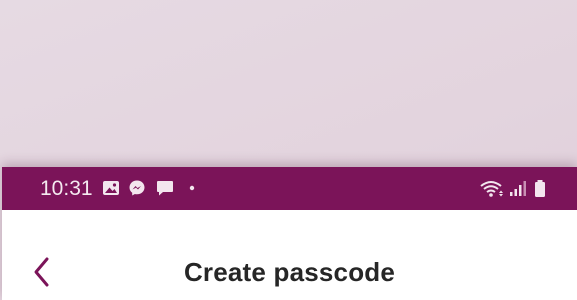 The width and height of the screenshot is (577, 300). Describe the element at coordinates (111, 188) in the screenshot. I see `gallery-icon` at that location.